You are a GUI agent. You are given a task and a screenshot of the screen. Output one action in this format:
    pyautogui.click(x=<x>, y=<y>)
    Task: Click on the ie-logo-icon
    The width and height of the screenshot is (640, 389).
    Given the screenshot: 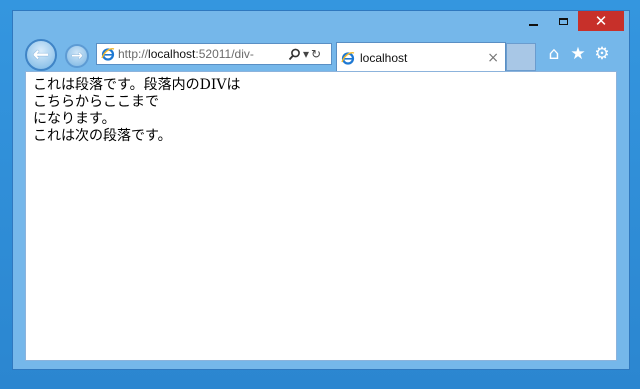 What is the action you would take?
    pyautogui.click(x=108, y=54)
    